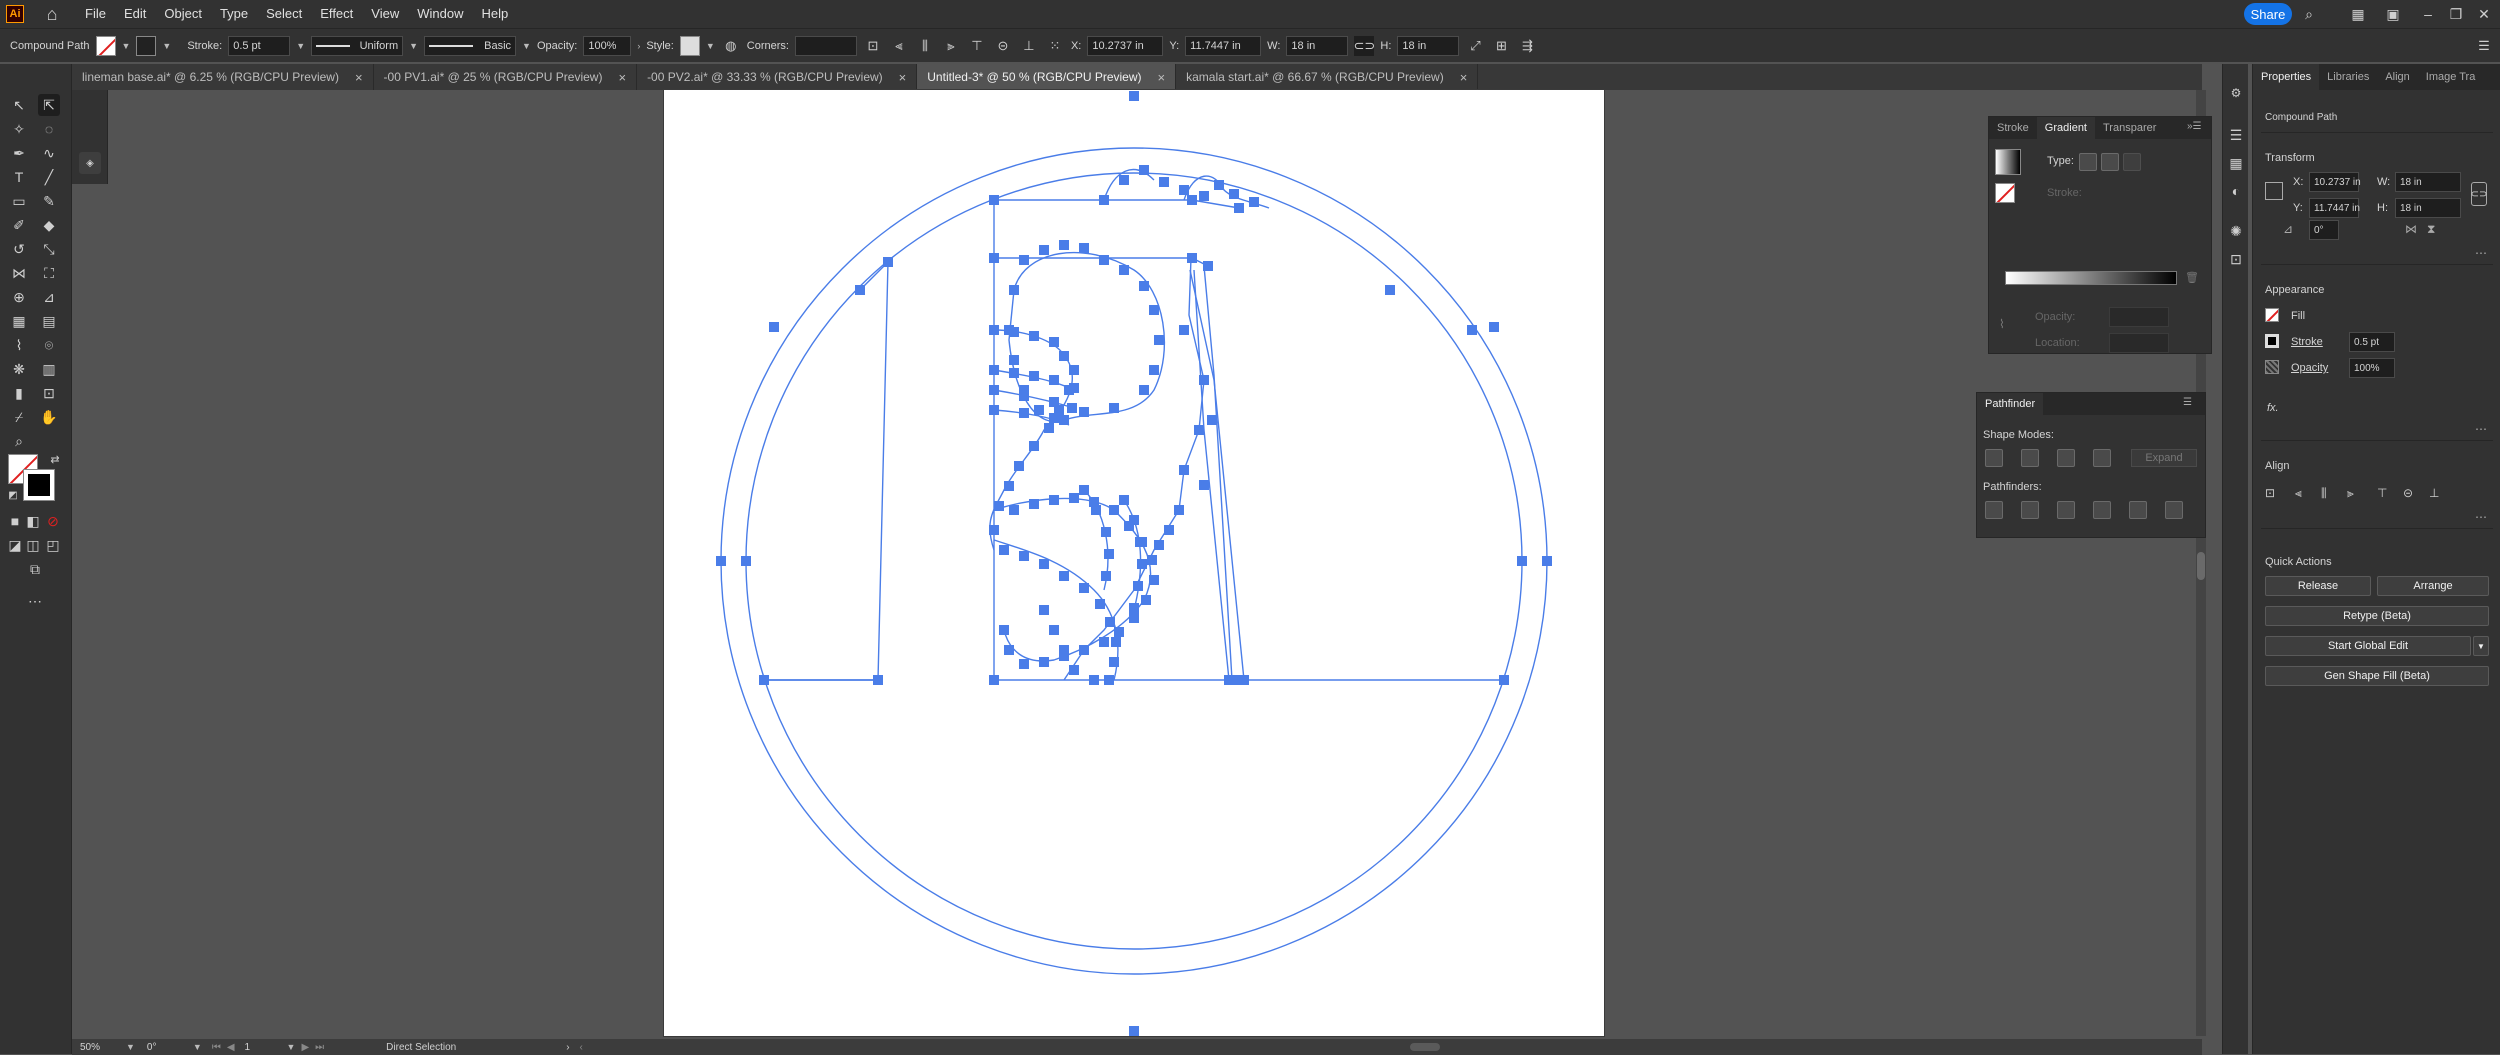 The width and height of the screenshot is (2500, 1055). What do you see at coordinates (2307, 342) in the screenshot?
I see `stroke-label: Stroke` at bounding box center [2307, 342].